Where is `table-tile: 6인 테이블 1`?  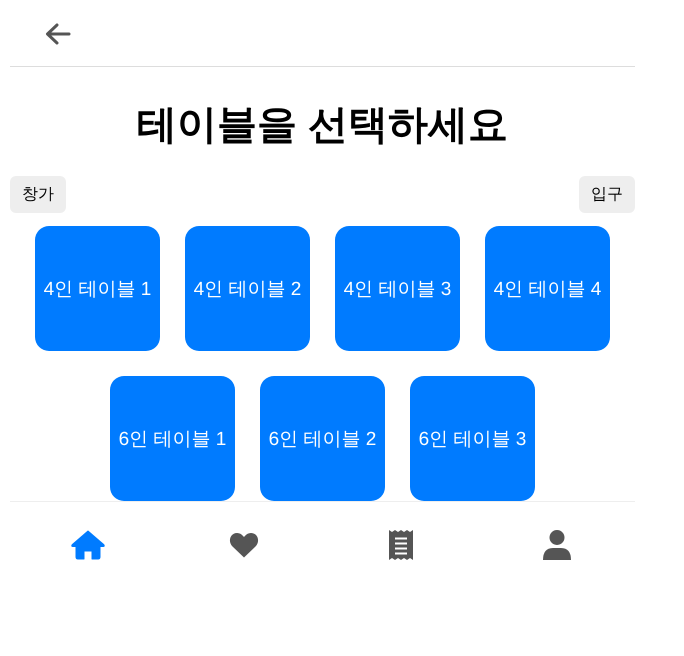 table-tile: 6인 테이블 1 is located at coordinates (172, 438).